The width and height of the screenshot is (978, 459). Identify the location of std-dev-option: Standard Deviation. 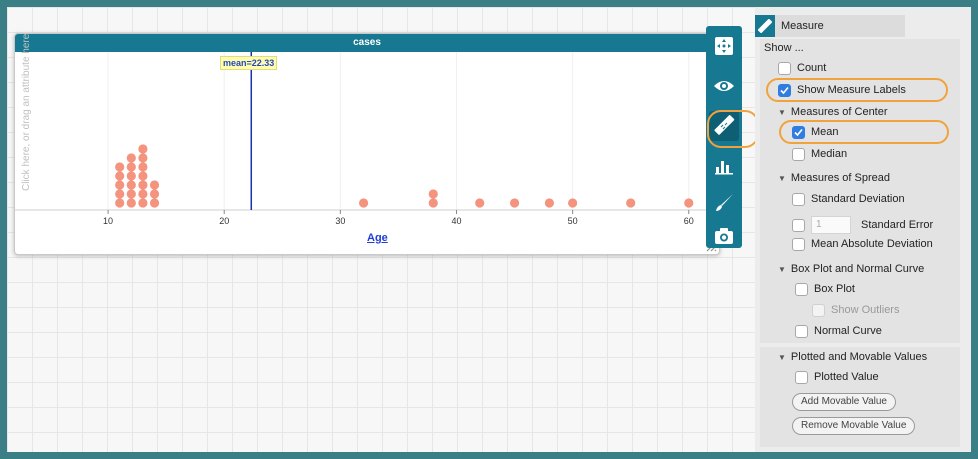
(848, 199).